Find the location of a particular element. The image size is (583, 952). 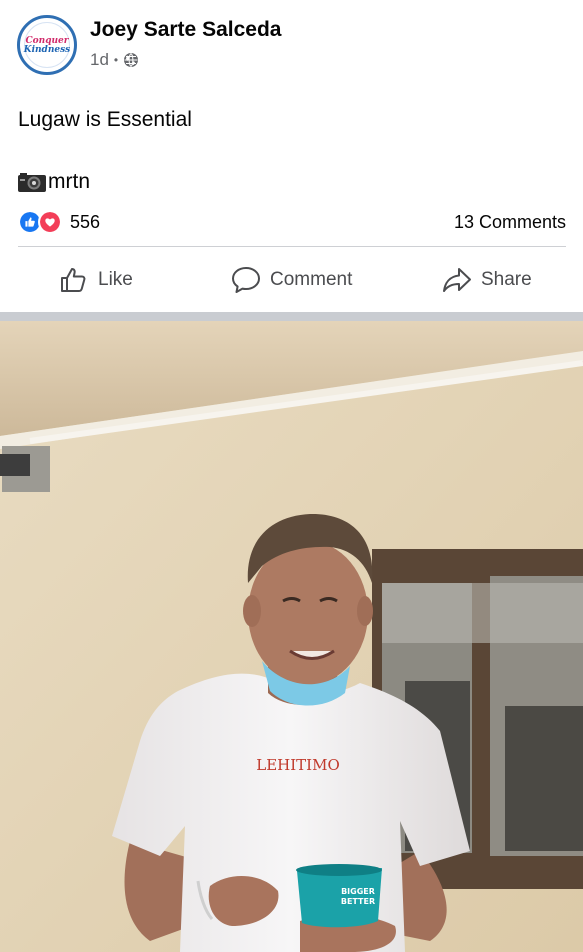

cup-rim is located at coordinates (339, 870).